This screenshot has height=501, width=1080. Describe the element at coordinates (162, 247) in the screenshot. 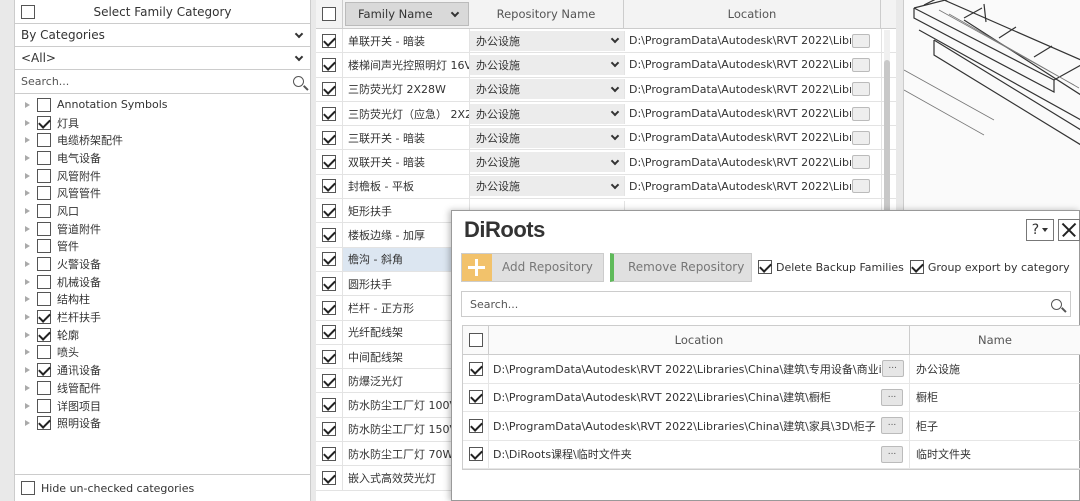

I see `category-item: 管件` at that location.